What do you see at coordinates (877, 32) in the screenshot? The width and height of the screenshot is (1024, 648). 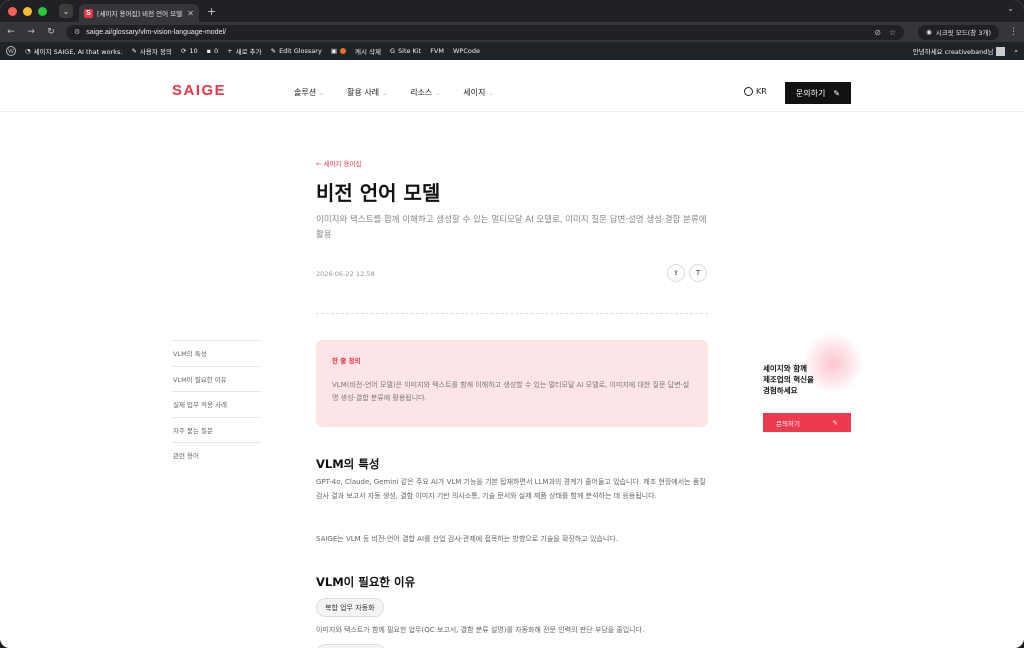 I see `eye-off-icon: ⊘` at bounding box center [877, 32].